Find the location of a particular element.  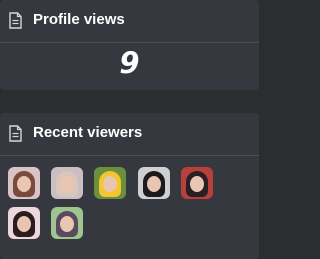

profile-views-title: Profile views is located at coordinates (79, 19).